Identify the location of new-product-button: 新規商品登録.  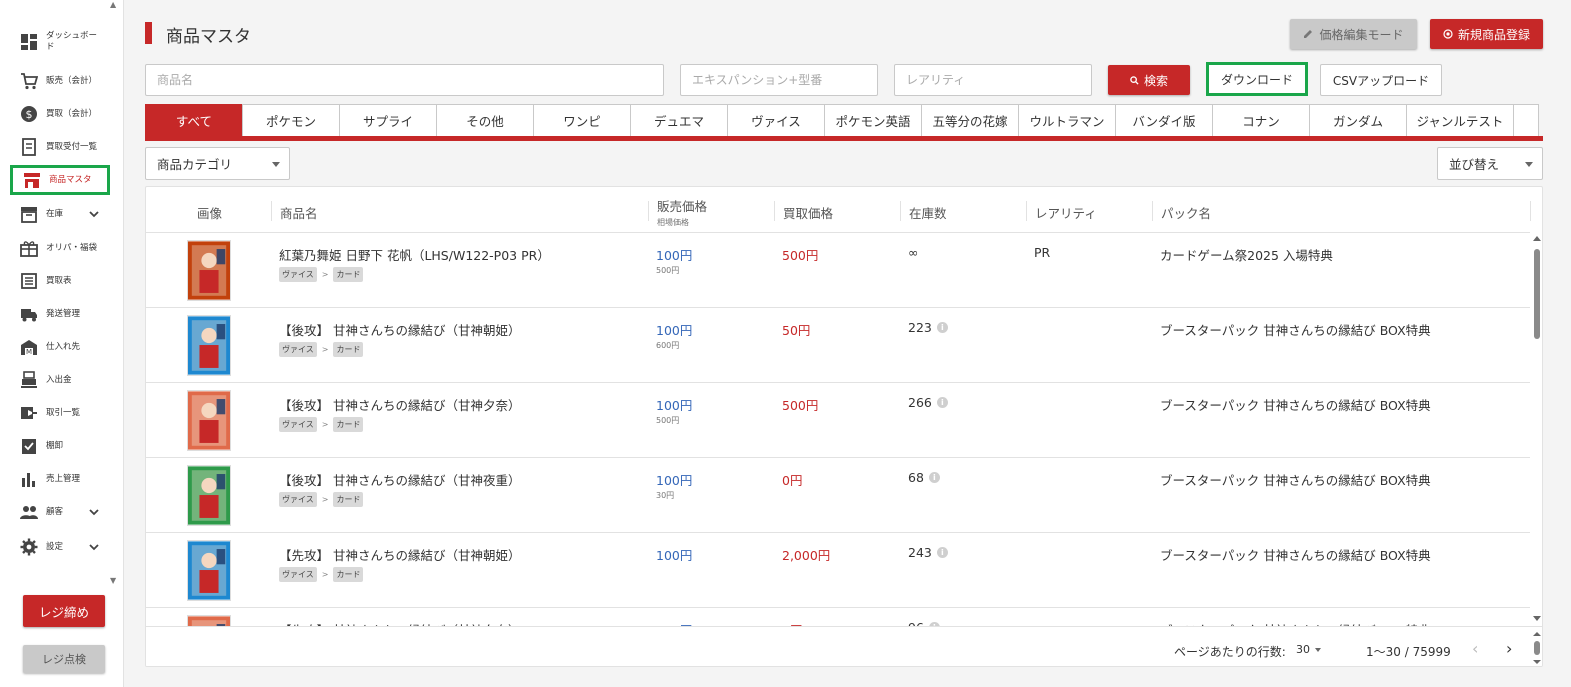
(1486, 34).